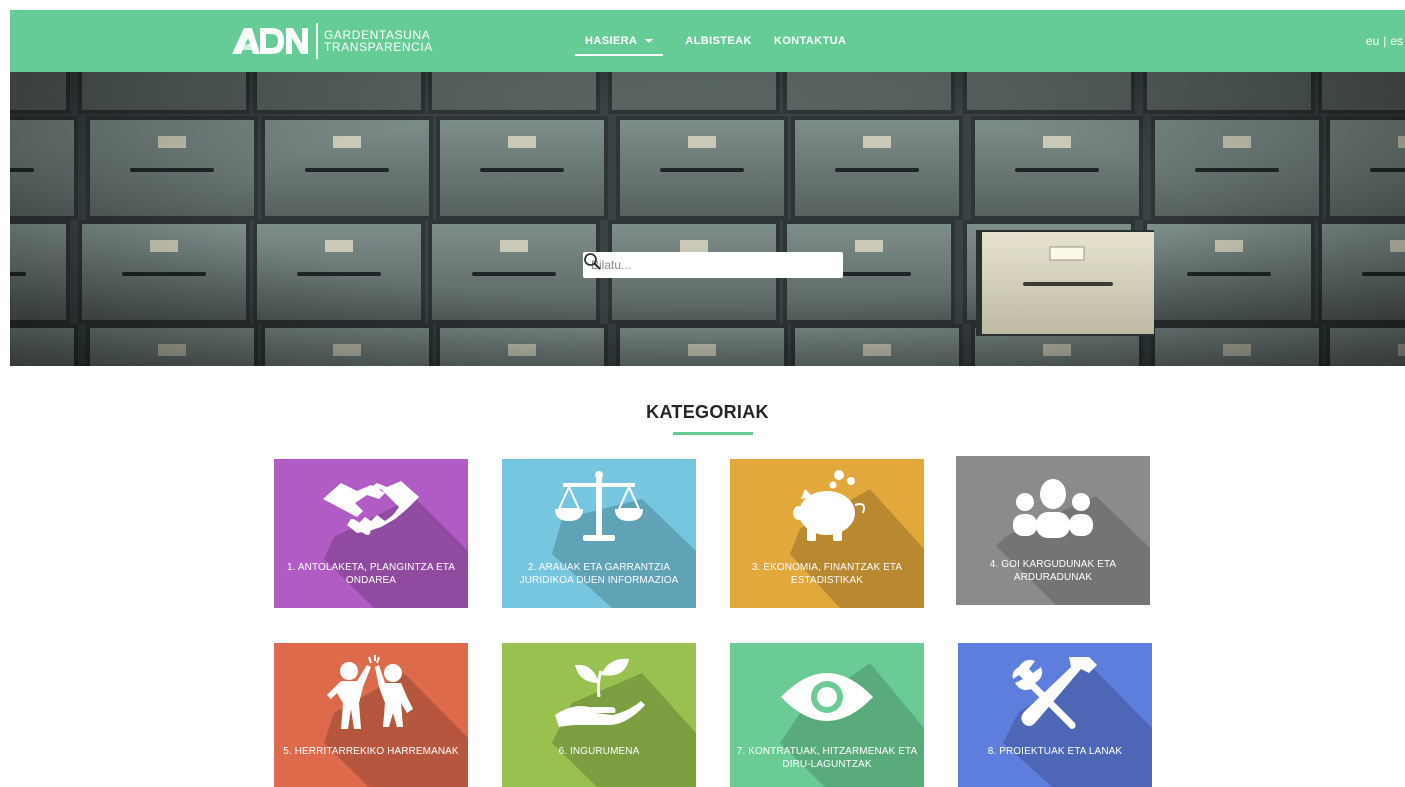 This screenshot has height=787, width=1405. I want to click on category-tile-1: 1. ANTOLAKETA, PLANGINTZA ETA ONDAREA, so click(371, 533).